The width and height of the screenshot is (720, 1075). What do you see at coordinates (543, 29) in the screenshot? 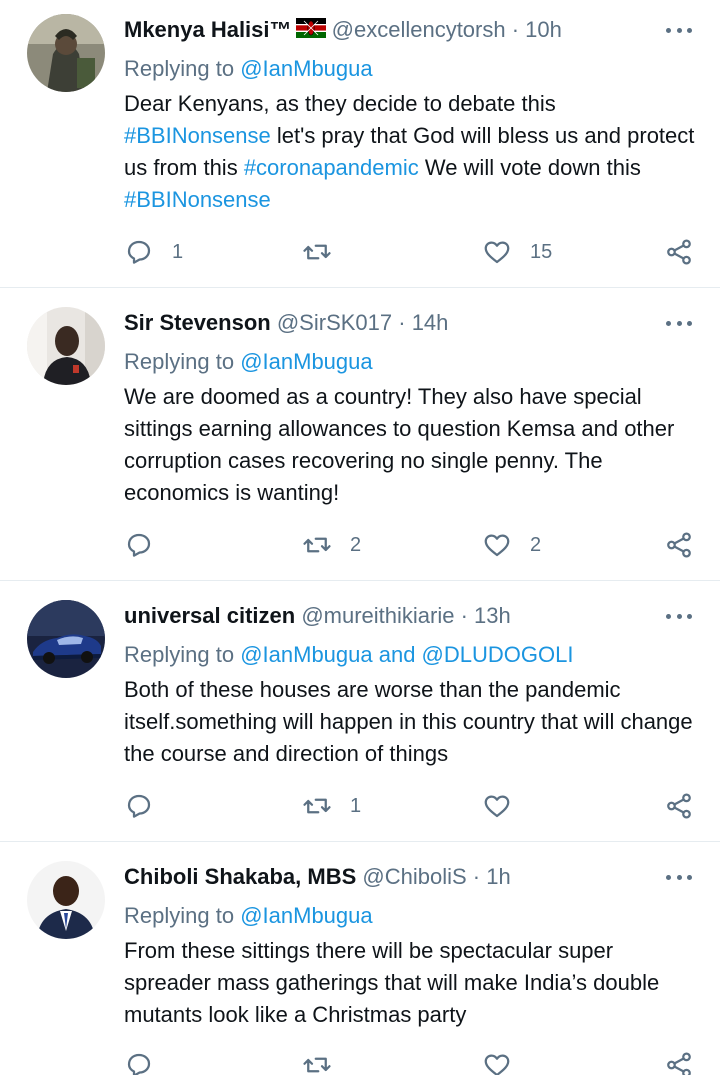
I see `timestamp: 10h` at bounding box center [543, 29].